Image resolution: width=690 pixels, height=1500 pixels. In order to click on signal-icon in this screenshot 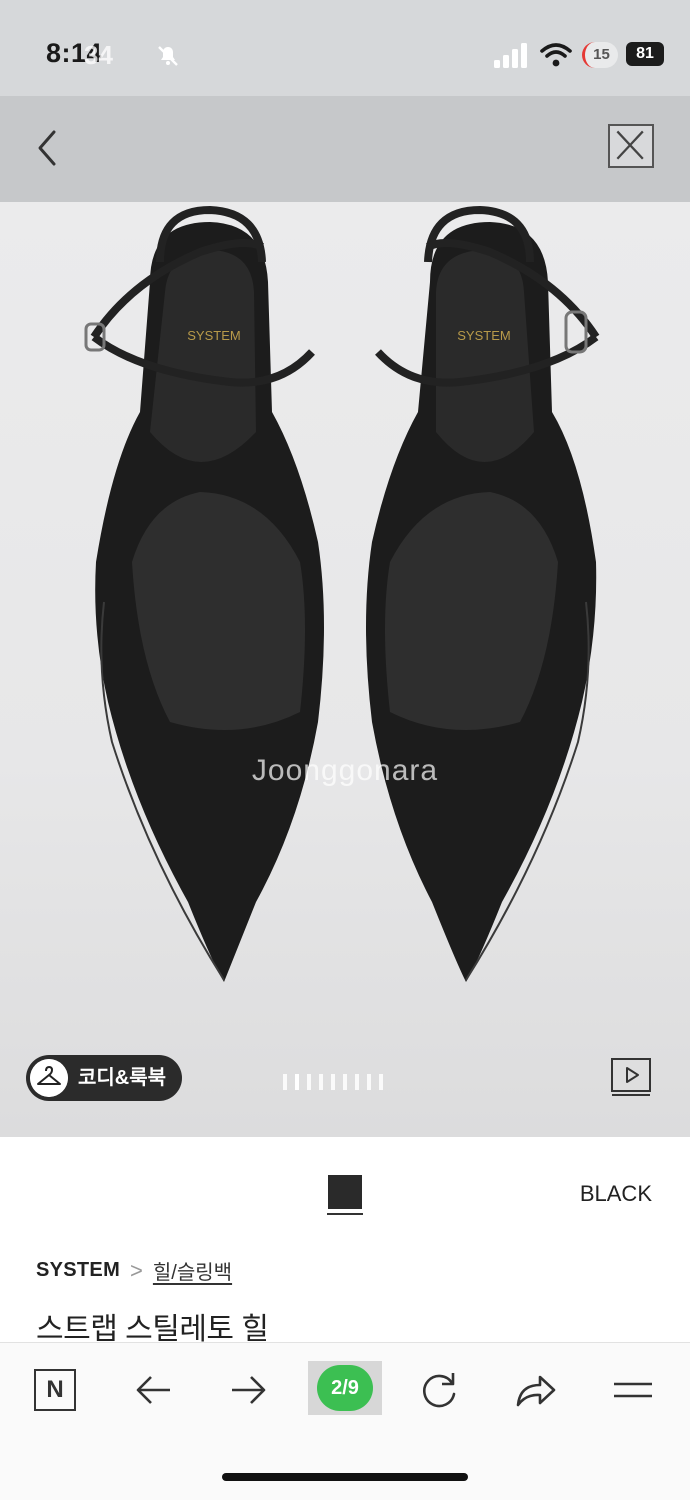, I will do `click(510, 55)`.